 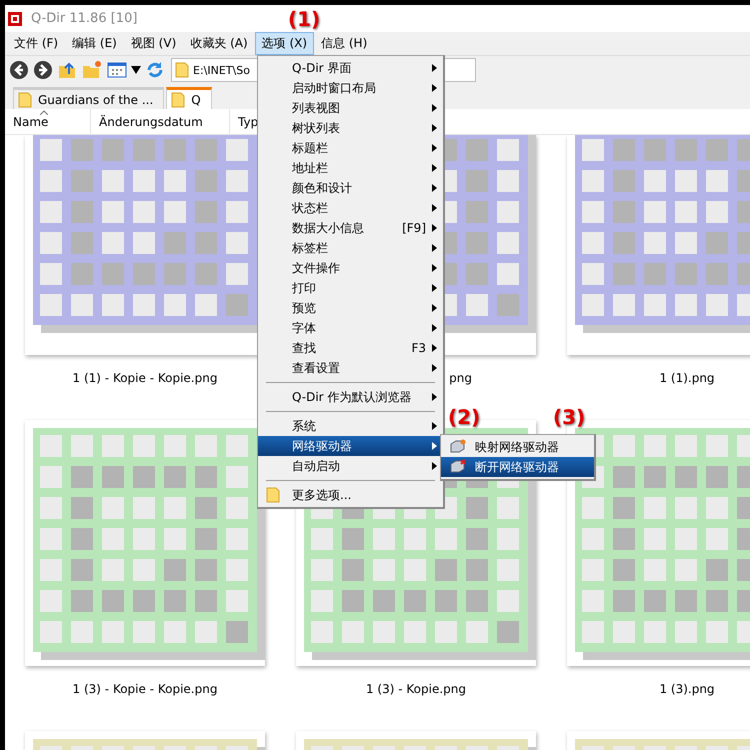 What do you see at coordinates (458, 467) in the screenshot?
I see `drive-remove-icon` at bounding box center [458, 467].